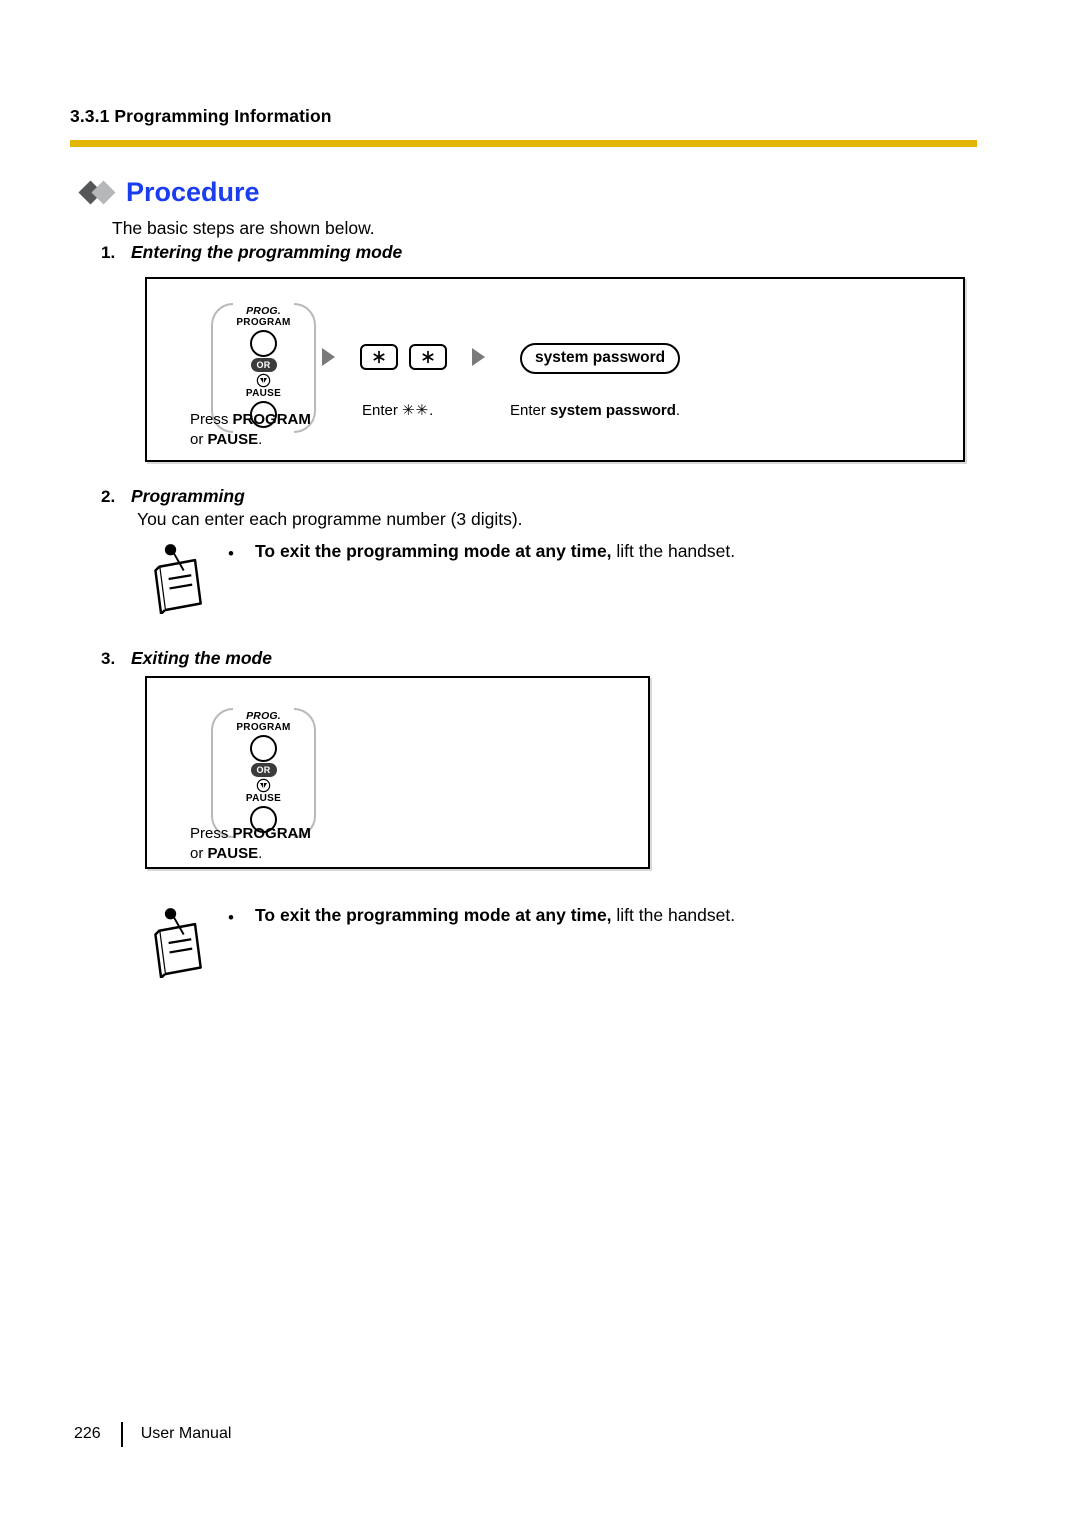  What do you see at coordinates (530, 410) in the screenshot?
I see `caption-enter-pw-plain: Enter` at bounding box center [530, 410].